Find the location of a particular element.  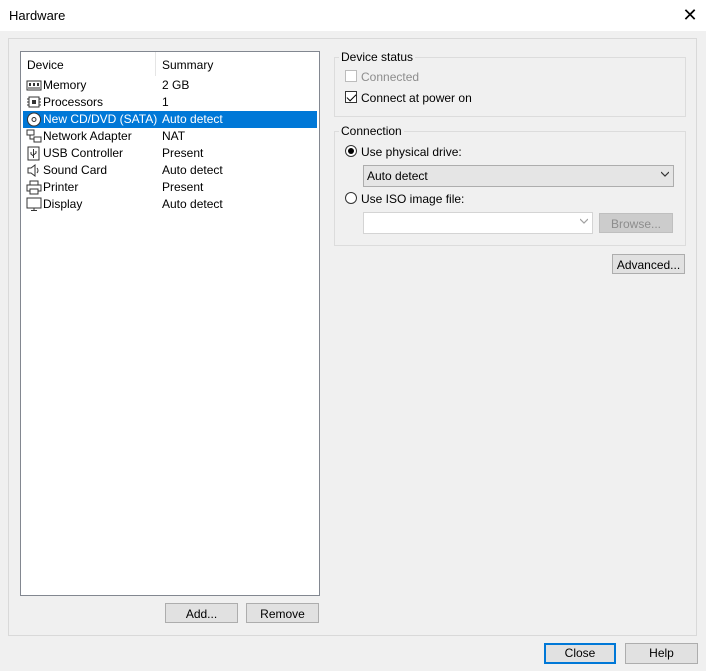

device-row-cd-dvd: New CD/DVD (SATA) Auto detect is located at coordinates (170, 119).